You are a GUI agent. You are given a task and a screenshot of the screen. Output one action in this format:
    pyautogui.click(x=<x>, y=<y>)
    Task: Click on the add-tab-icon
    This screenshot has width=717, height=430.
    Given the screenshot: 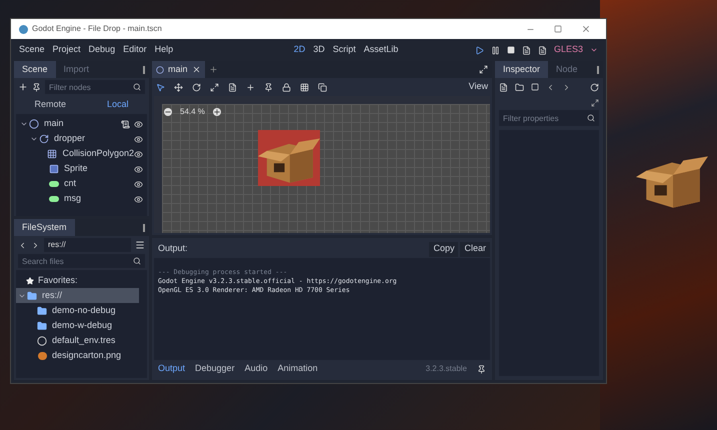 What is the action you would take?
    pyautogui.click(x=213, y=69)
    